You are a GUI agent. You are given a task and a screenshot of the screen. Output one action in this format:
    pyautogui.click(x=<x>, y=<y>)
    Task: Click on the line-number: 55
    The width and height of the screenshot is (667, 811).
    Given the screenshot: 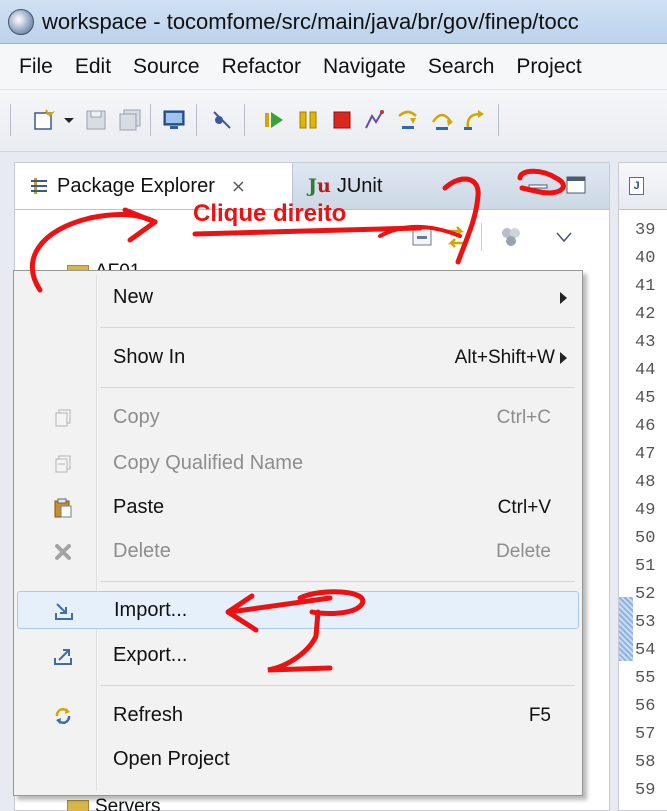 What is the action you would take?
    pyautogui.click(x=645, y=678)
    